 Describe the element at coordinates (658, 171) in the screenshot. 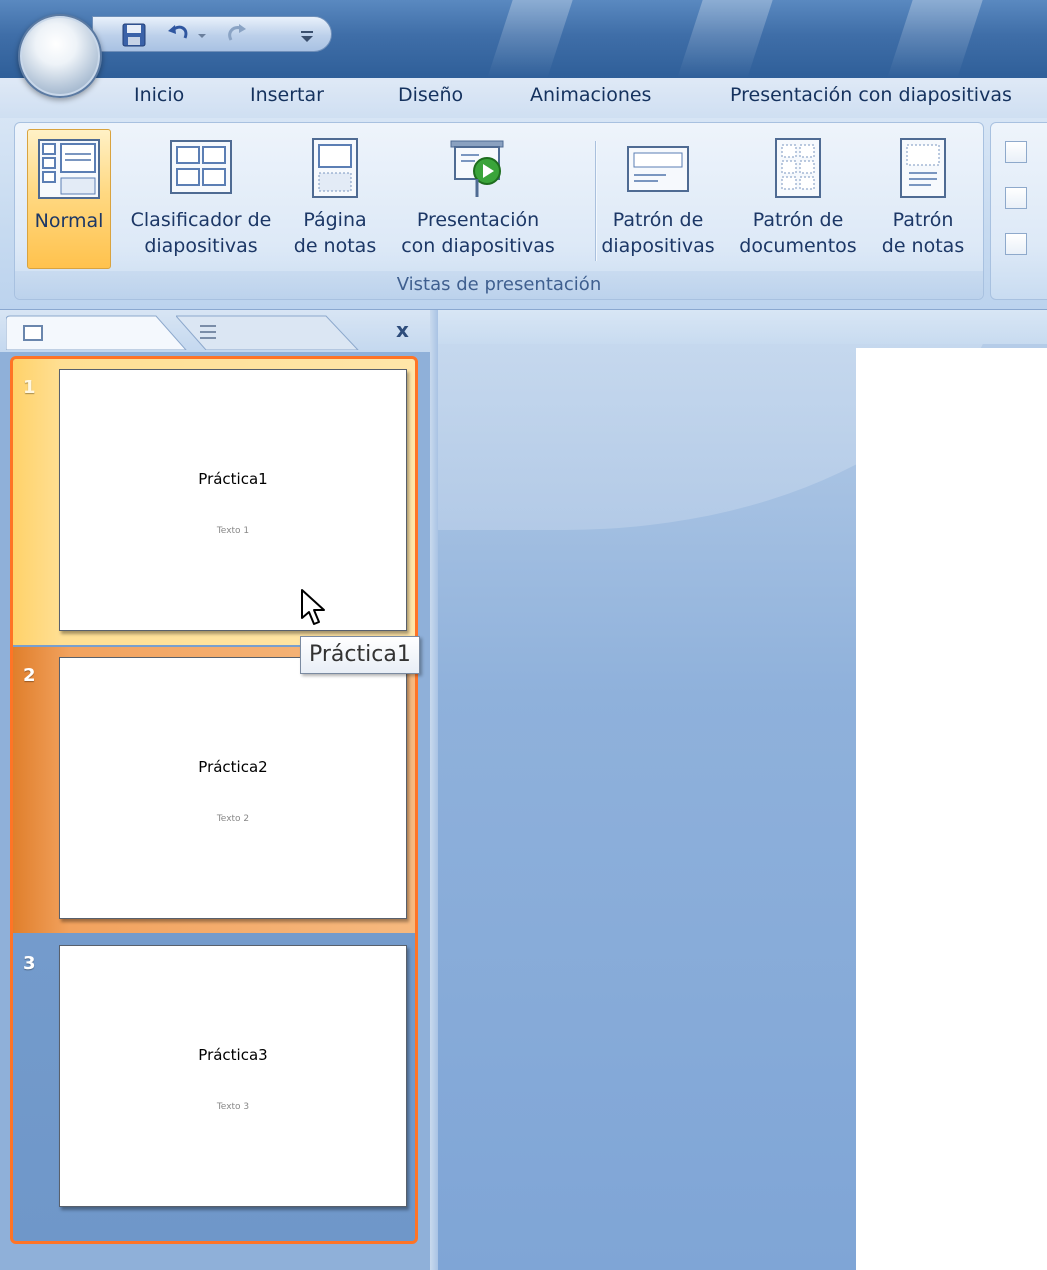

I see `slide-master-icon` at that location.